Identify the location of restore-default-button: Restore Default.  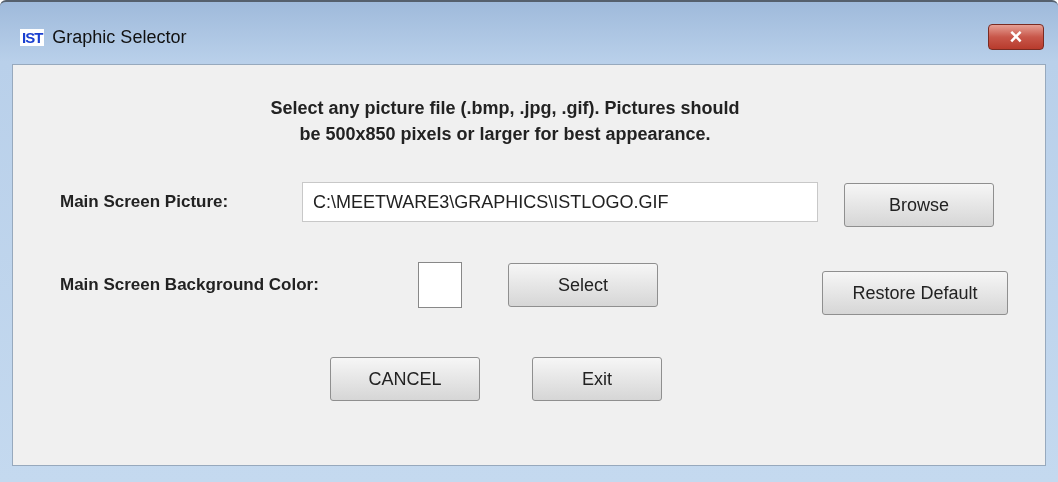
(915, 293).